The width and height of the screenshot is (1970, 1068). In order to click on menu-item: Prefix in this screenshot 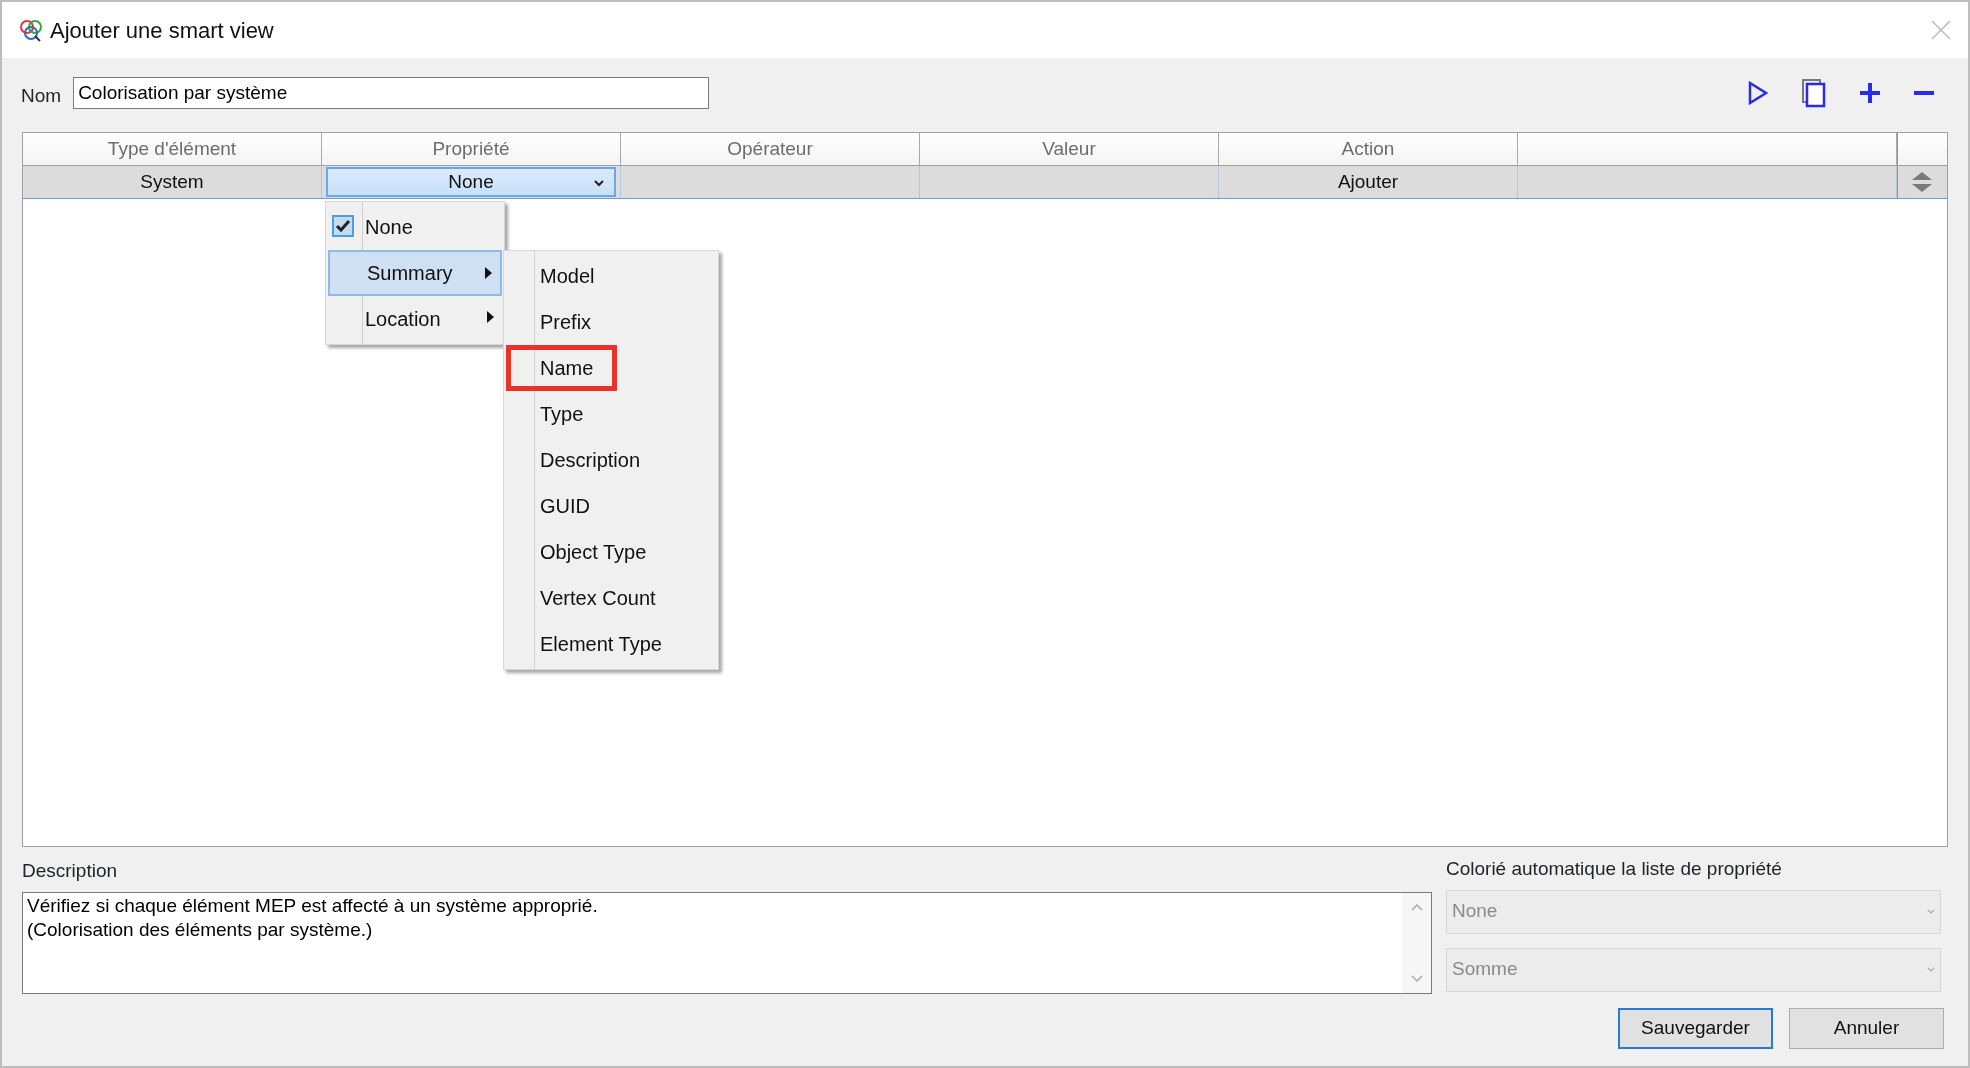, I will do `click(561, 322)`.